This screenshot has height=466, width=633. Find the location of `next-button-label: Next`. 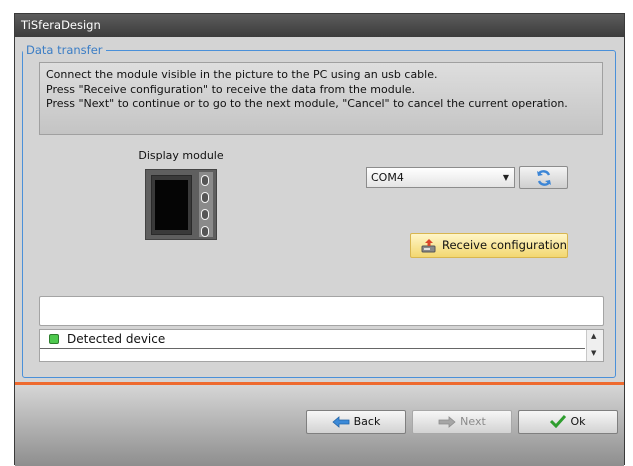

next-button-label: Next is located at coordinates (473, 421).